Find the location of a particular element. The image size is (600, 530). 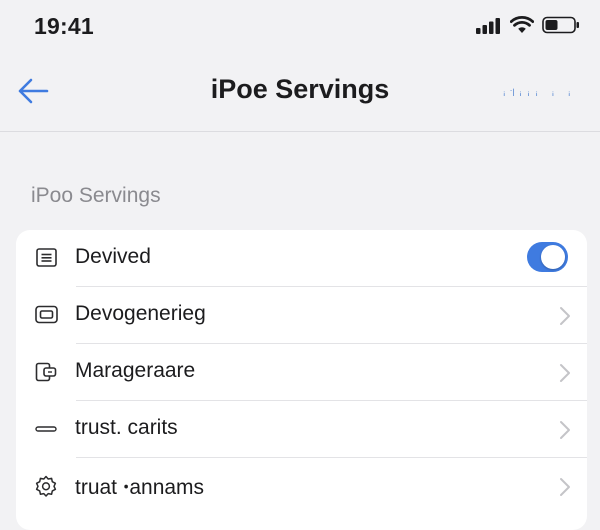

devived-toggle is located at coordinates (547, 257).